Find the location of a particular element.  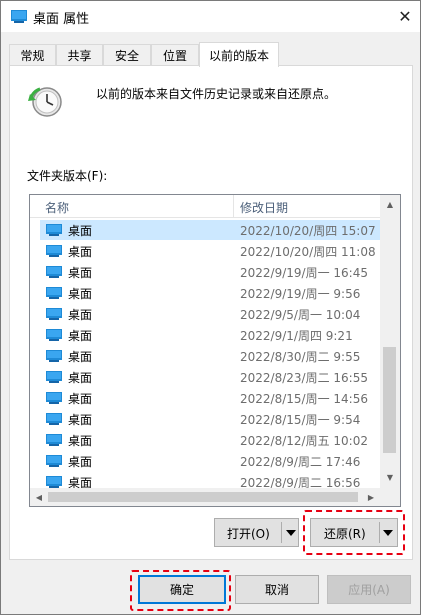

list-header: 名称 修改日期 is located at coordinates (205, 206).